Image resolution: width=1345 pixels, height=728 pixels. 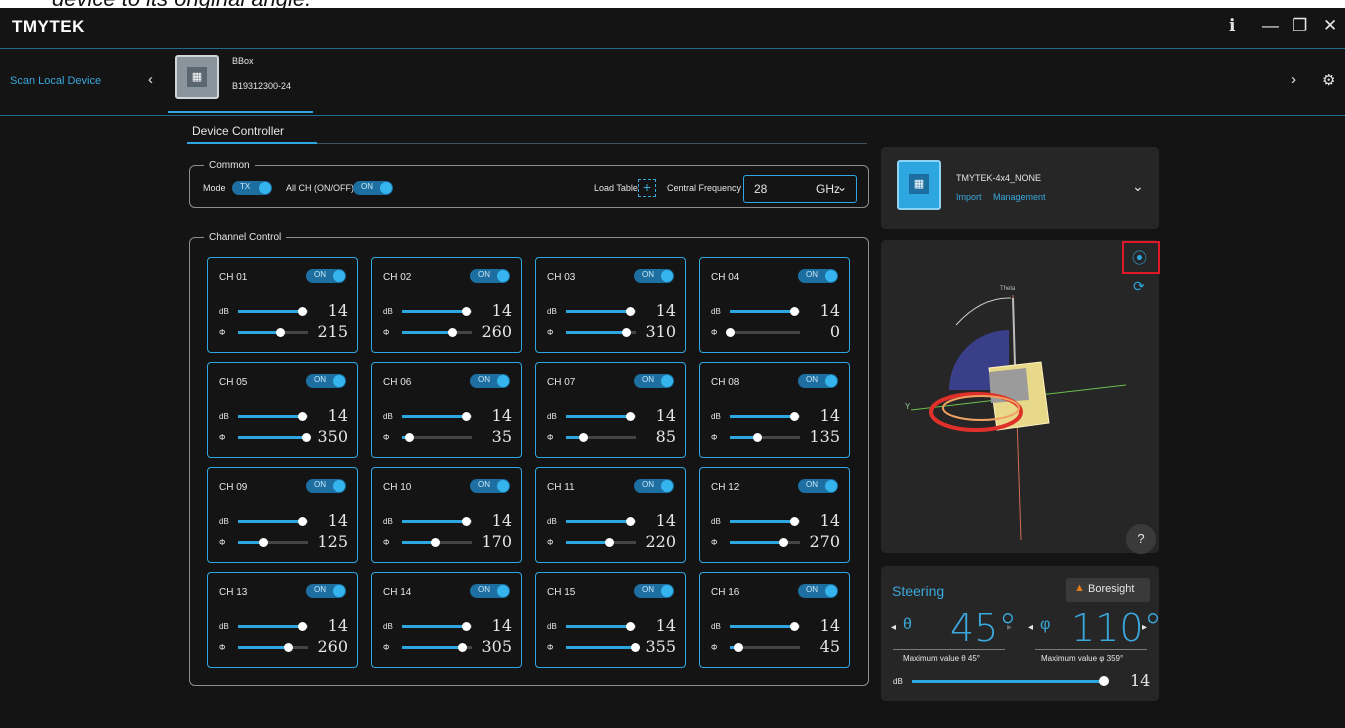 I want to click on all-ch-toggle: ON, so click(x=373, y=188).